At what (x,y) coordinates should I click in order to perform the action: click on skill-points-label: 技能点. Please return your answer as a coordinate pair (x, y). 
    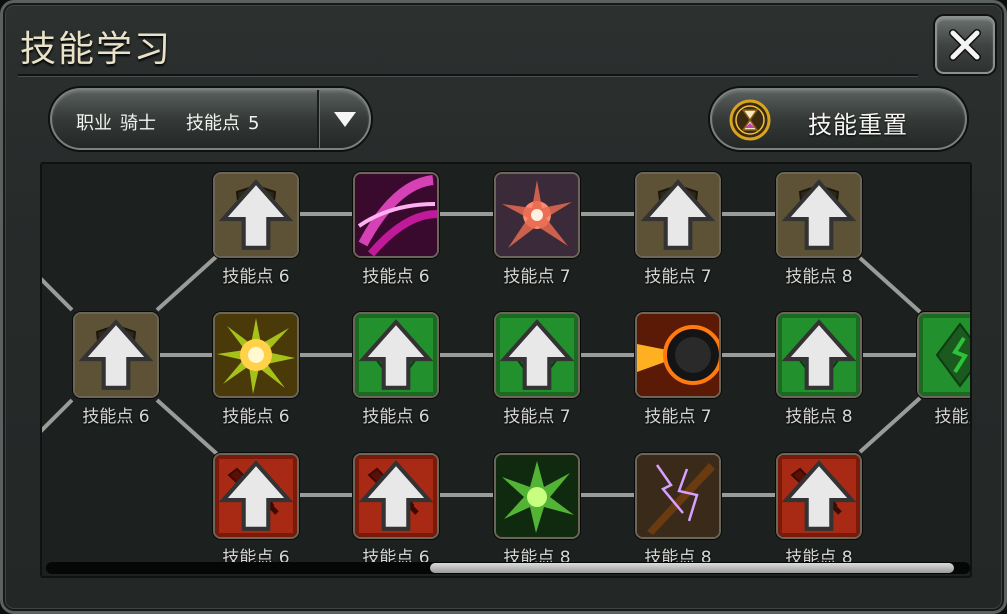
    Looking at the image, I should click on (213, 123).